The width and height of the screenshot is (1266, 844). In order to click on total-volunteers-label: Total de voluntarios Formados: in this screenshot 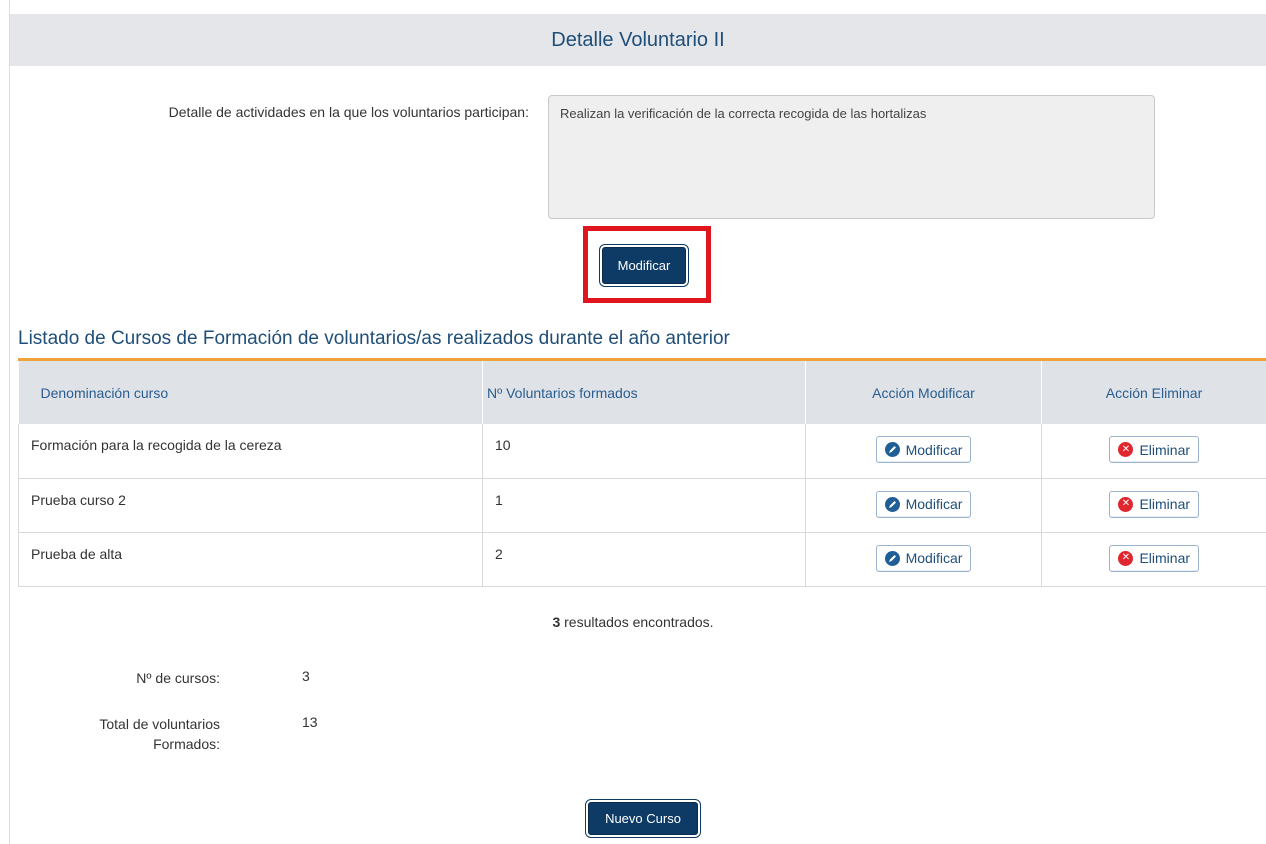, I will do `click(159, 734)`.